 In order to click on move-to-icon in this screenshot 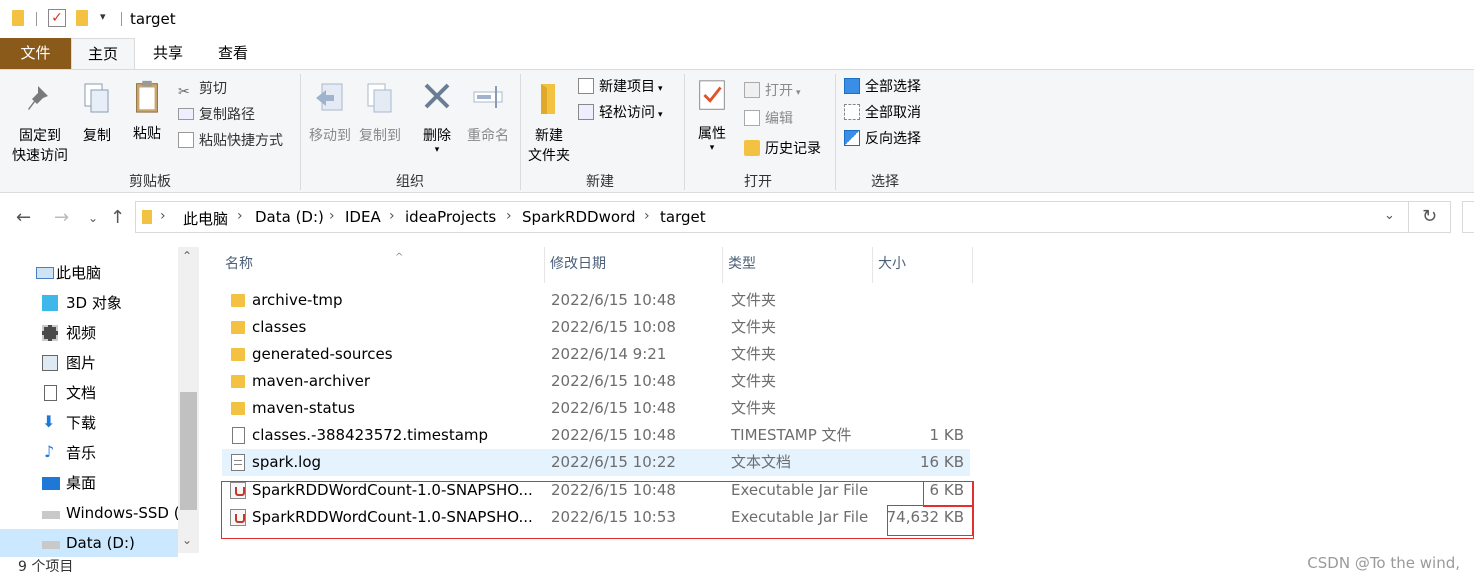, I will do `click(329, 97)`.